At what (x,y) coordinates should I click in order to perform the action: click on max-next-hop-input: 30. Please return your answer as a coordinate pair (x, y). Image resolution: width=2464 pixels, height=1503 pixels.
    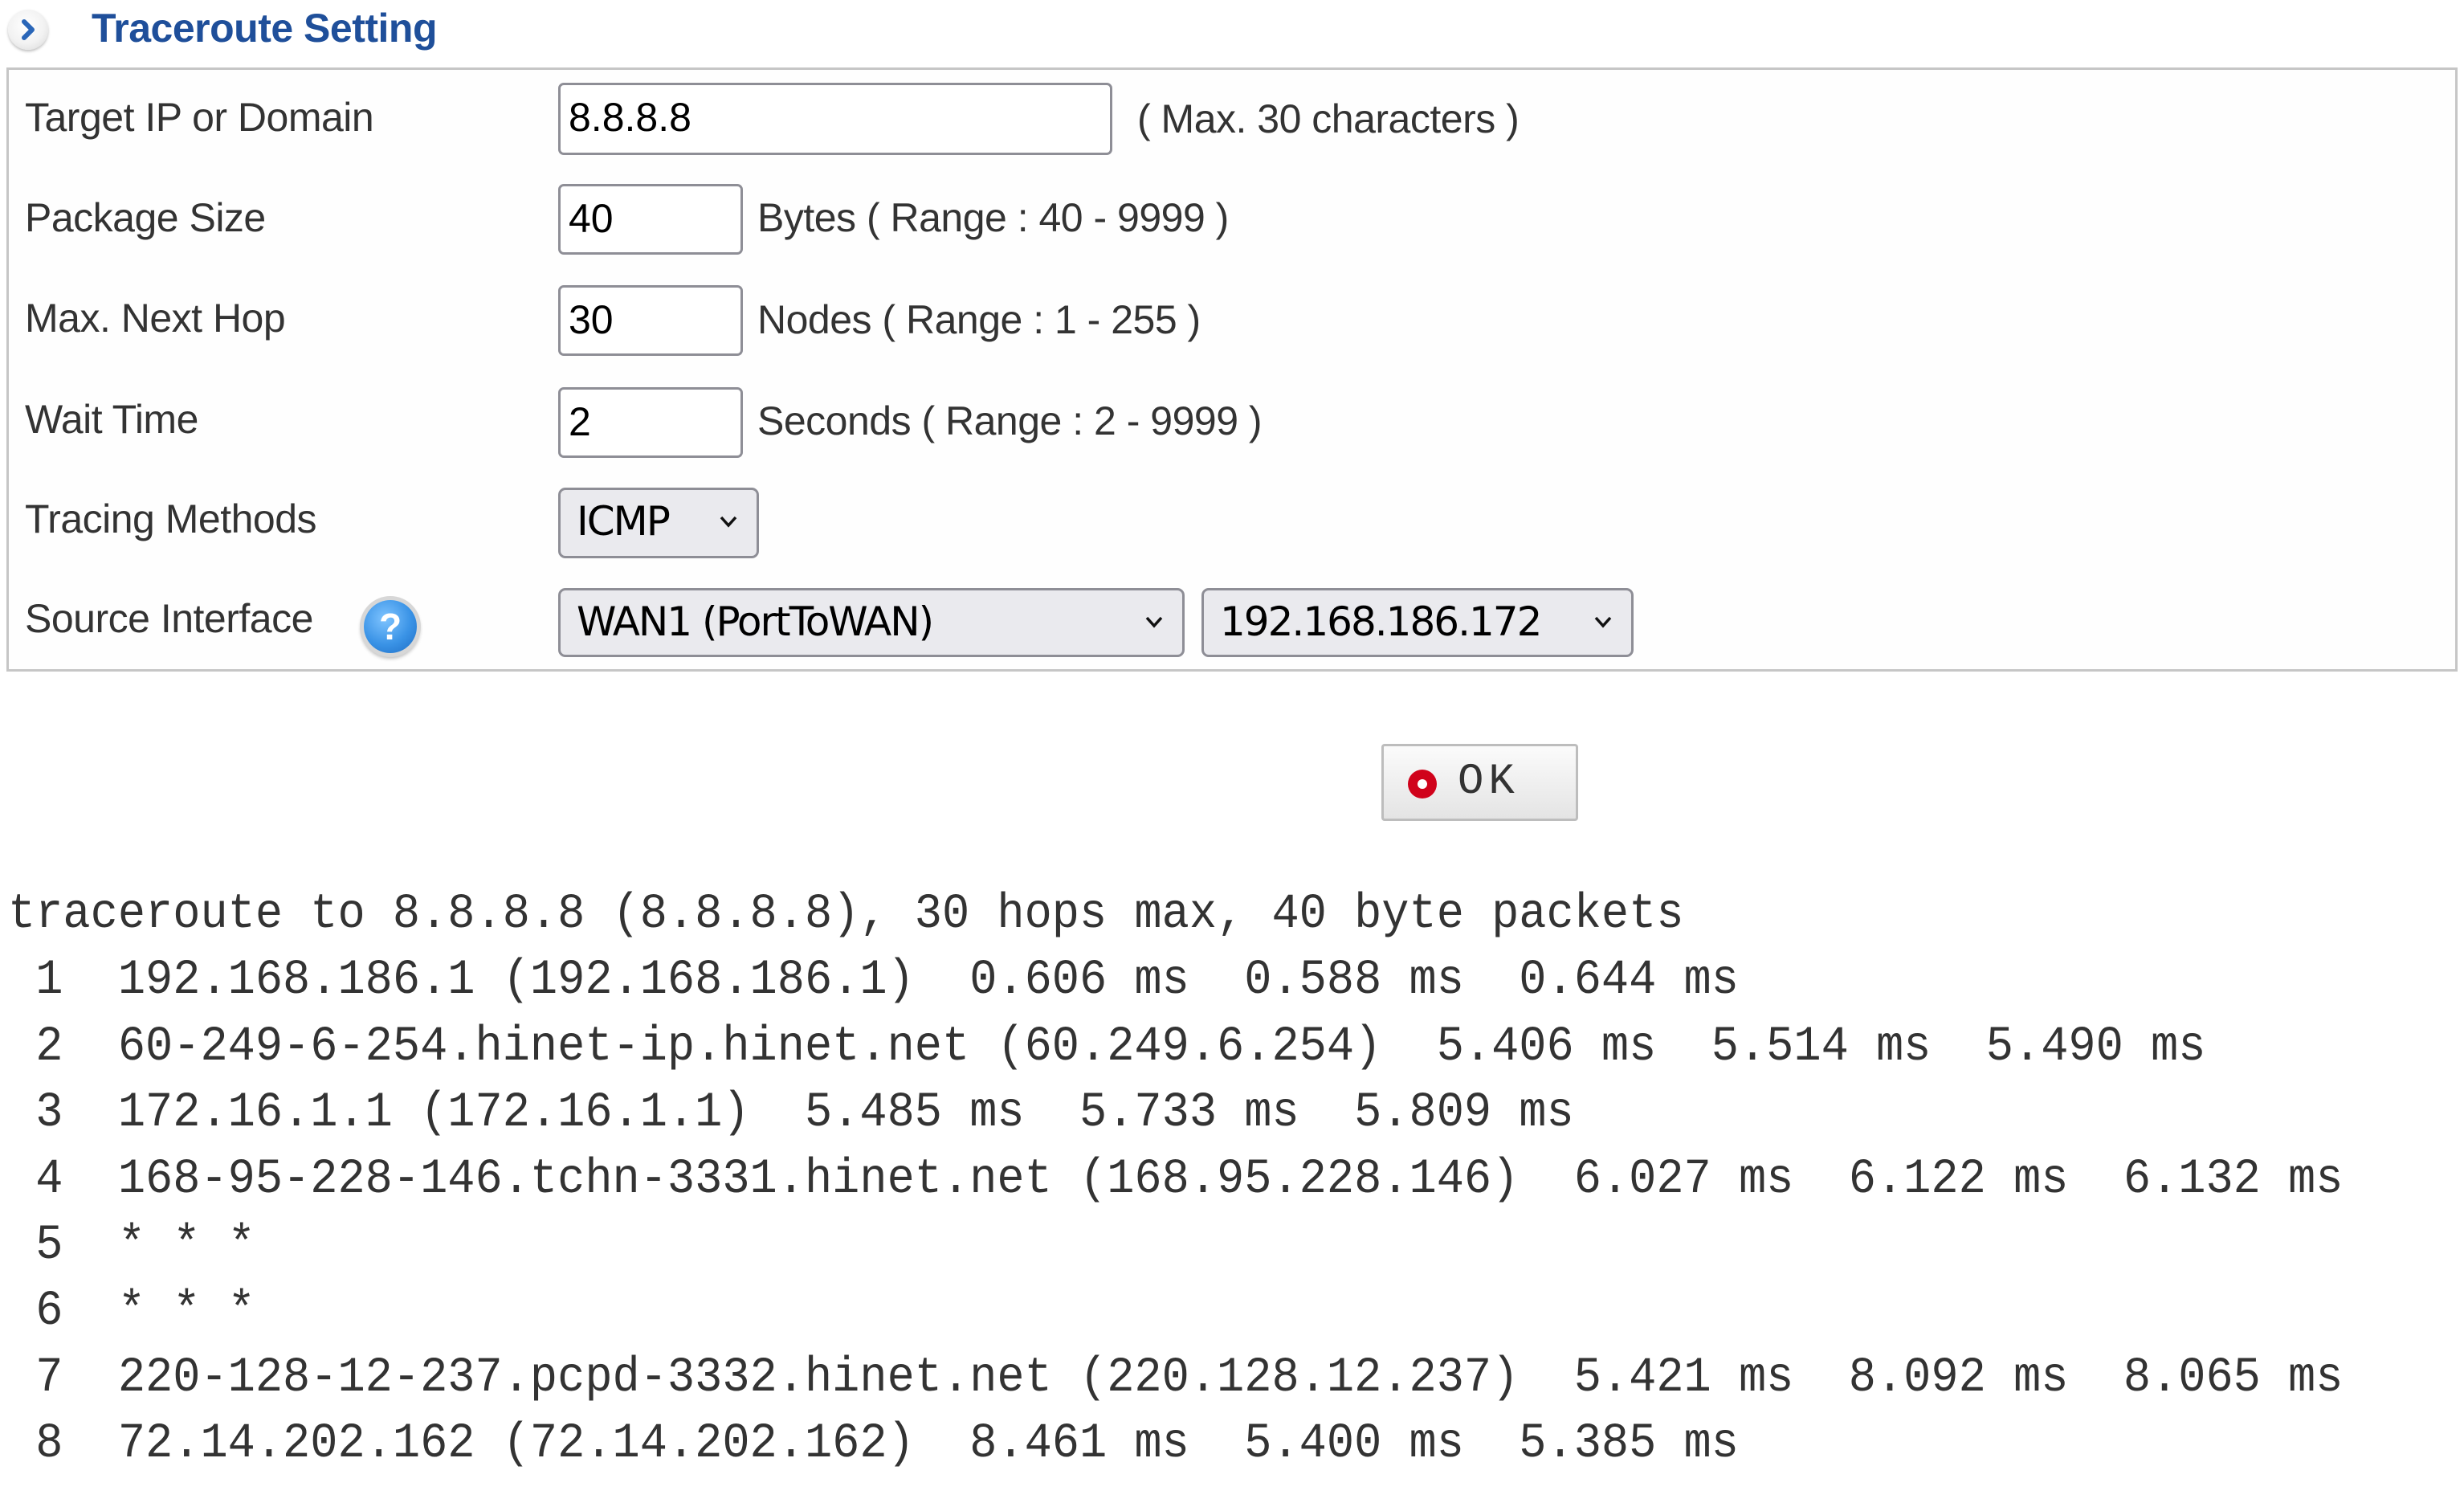
    Looking at the image, I should click on (650, 320).